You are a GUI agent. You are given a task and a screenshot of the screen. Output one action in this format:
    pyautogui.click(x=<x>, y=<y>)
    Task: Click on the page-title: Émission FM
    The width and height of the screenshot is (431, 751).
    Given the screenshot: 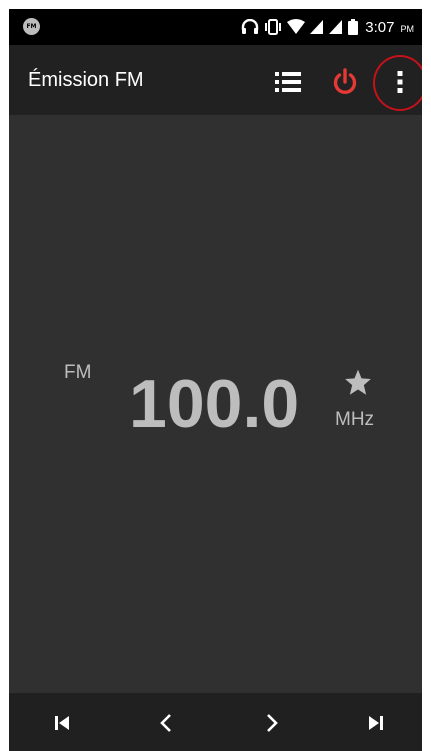 What is the action you would take?
    pyautogui.click(x=86, y=80)
    